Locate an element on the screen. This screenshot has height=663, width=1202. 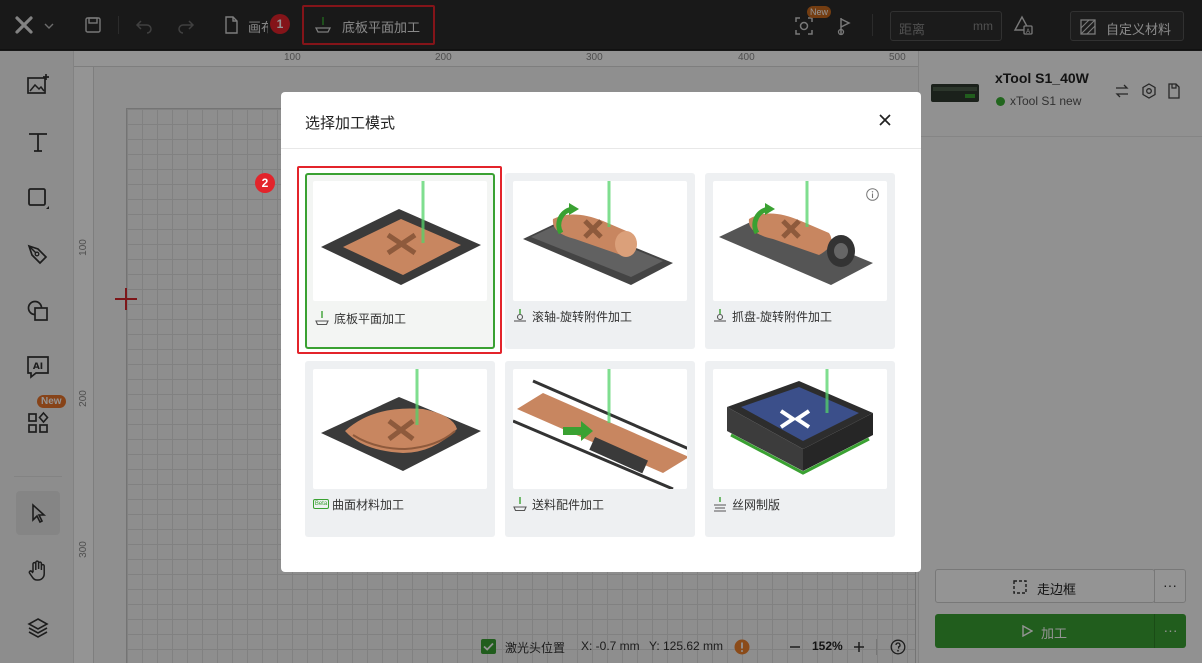
flat-mode-highlight is located at coordinates (399, 260).